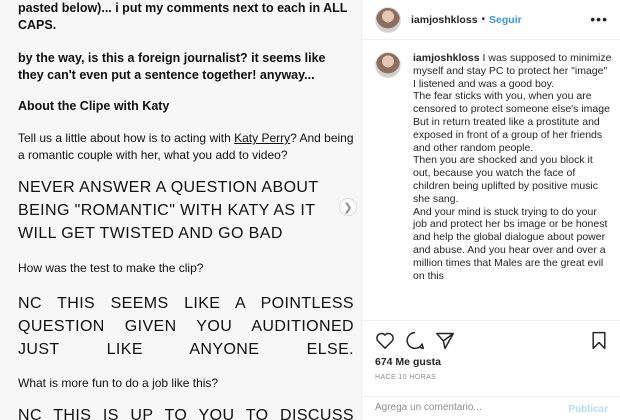  Describe the element at coordinates (262, 138) in the screenshot. I see `doc-question-1-link: Katy Perry` at that location.